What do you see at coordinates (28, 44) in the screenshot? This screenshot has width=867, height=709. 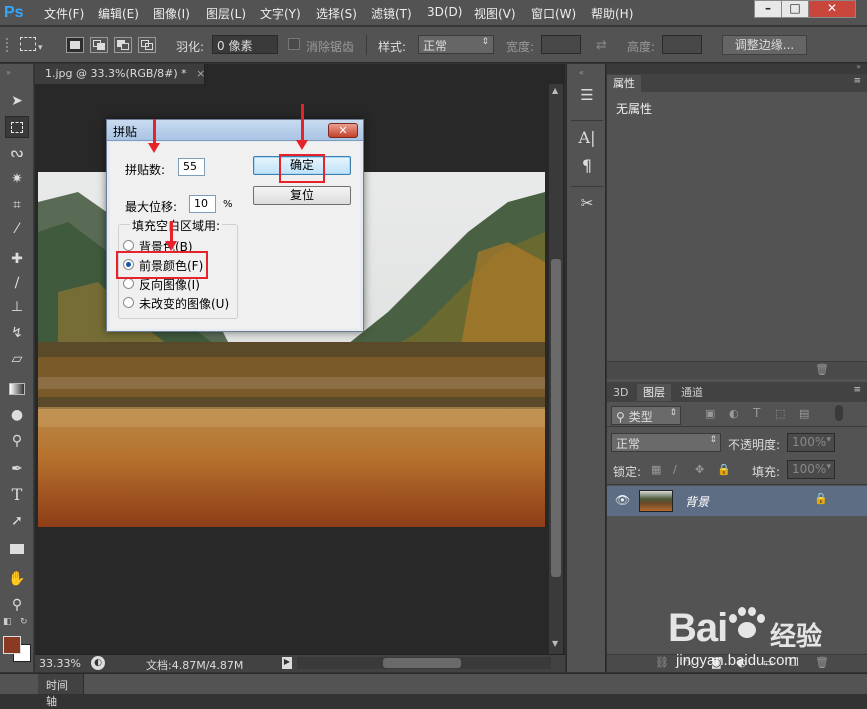 I see `rect-marquee-icon` at bounding box center [28, 44].